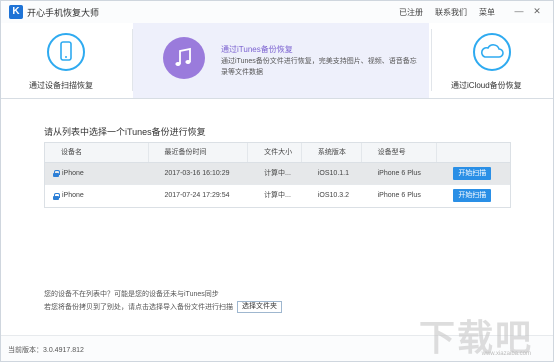 The image size is (554, 362). Describe the element at coordinates (199, 152) in the screenshot. I see `column-header-time: 最近备份时间` at that location.